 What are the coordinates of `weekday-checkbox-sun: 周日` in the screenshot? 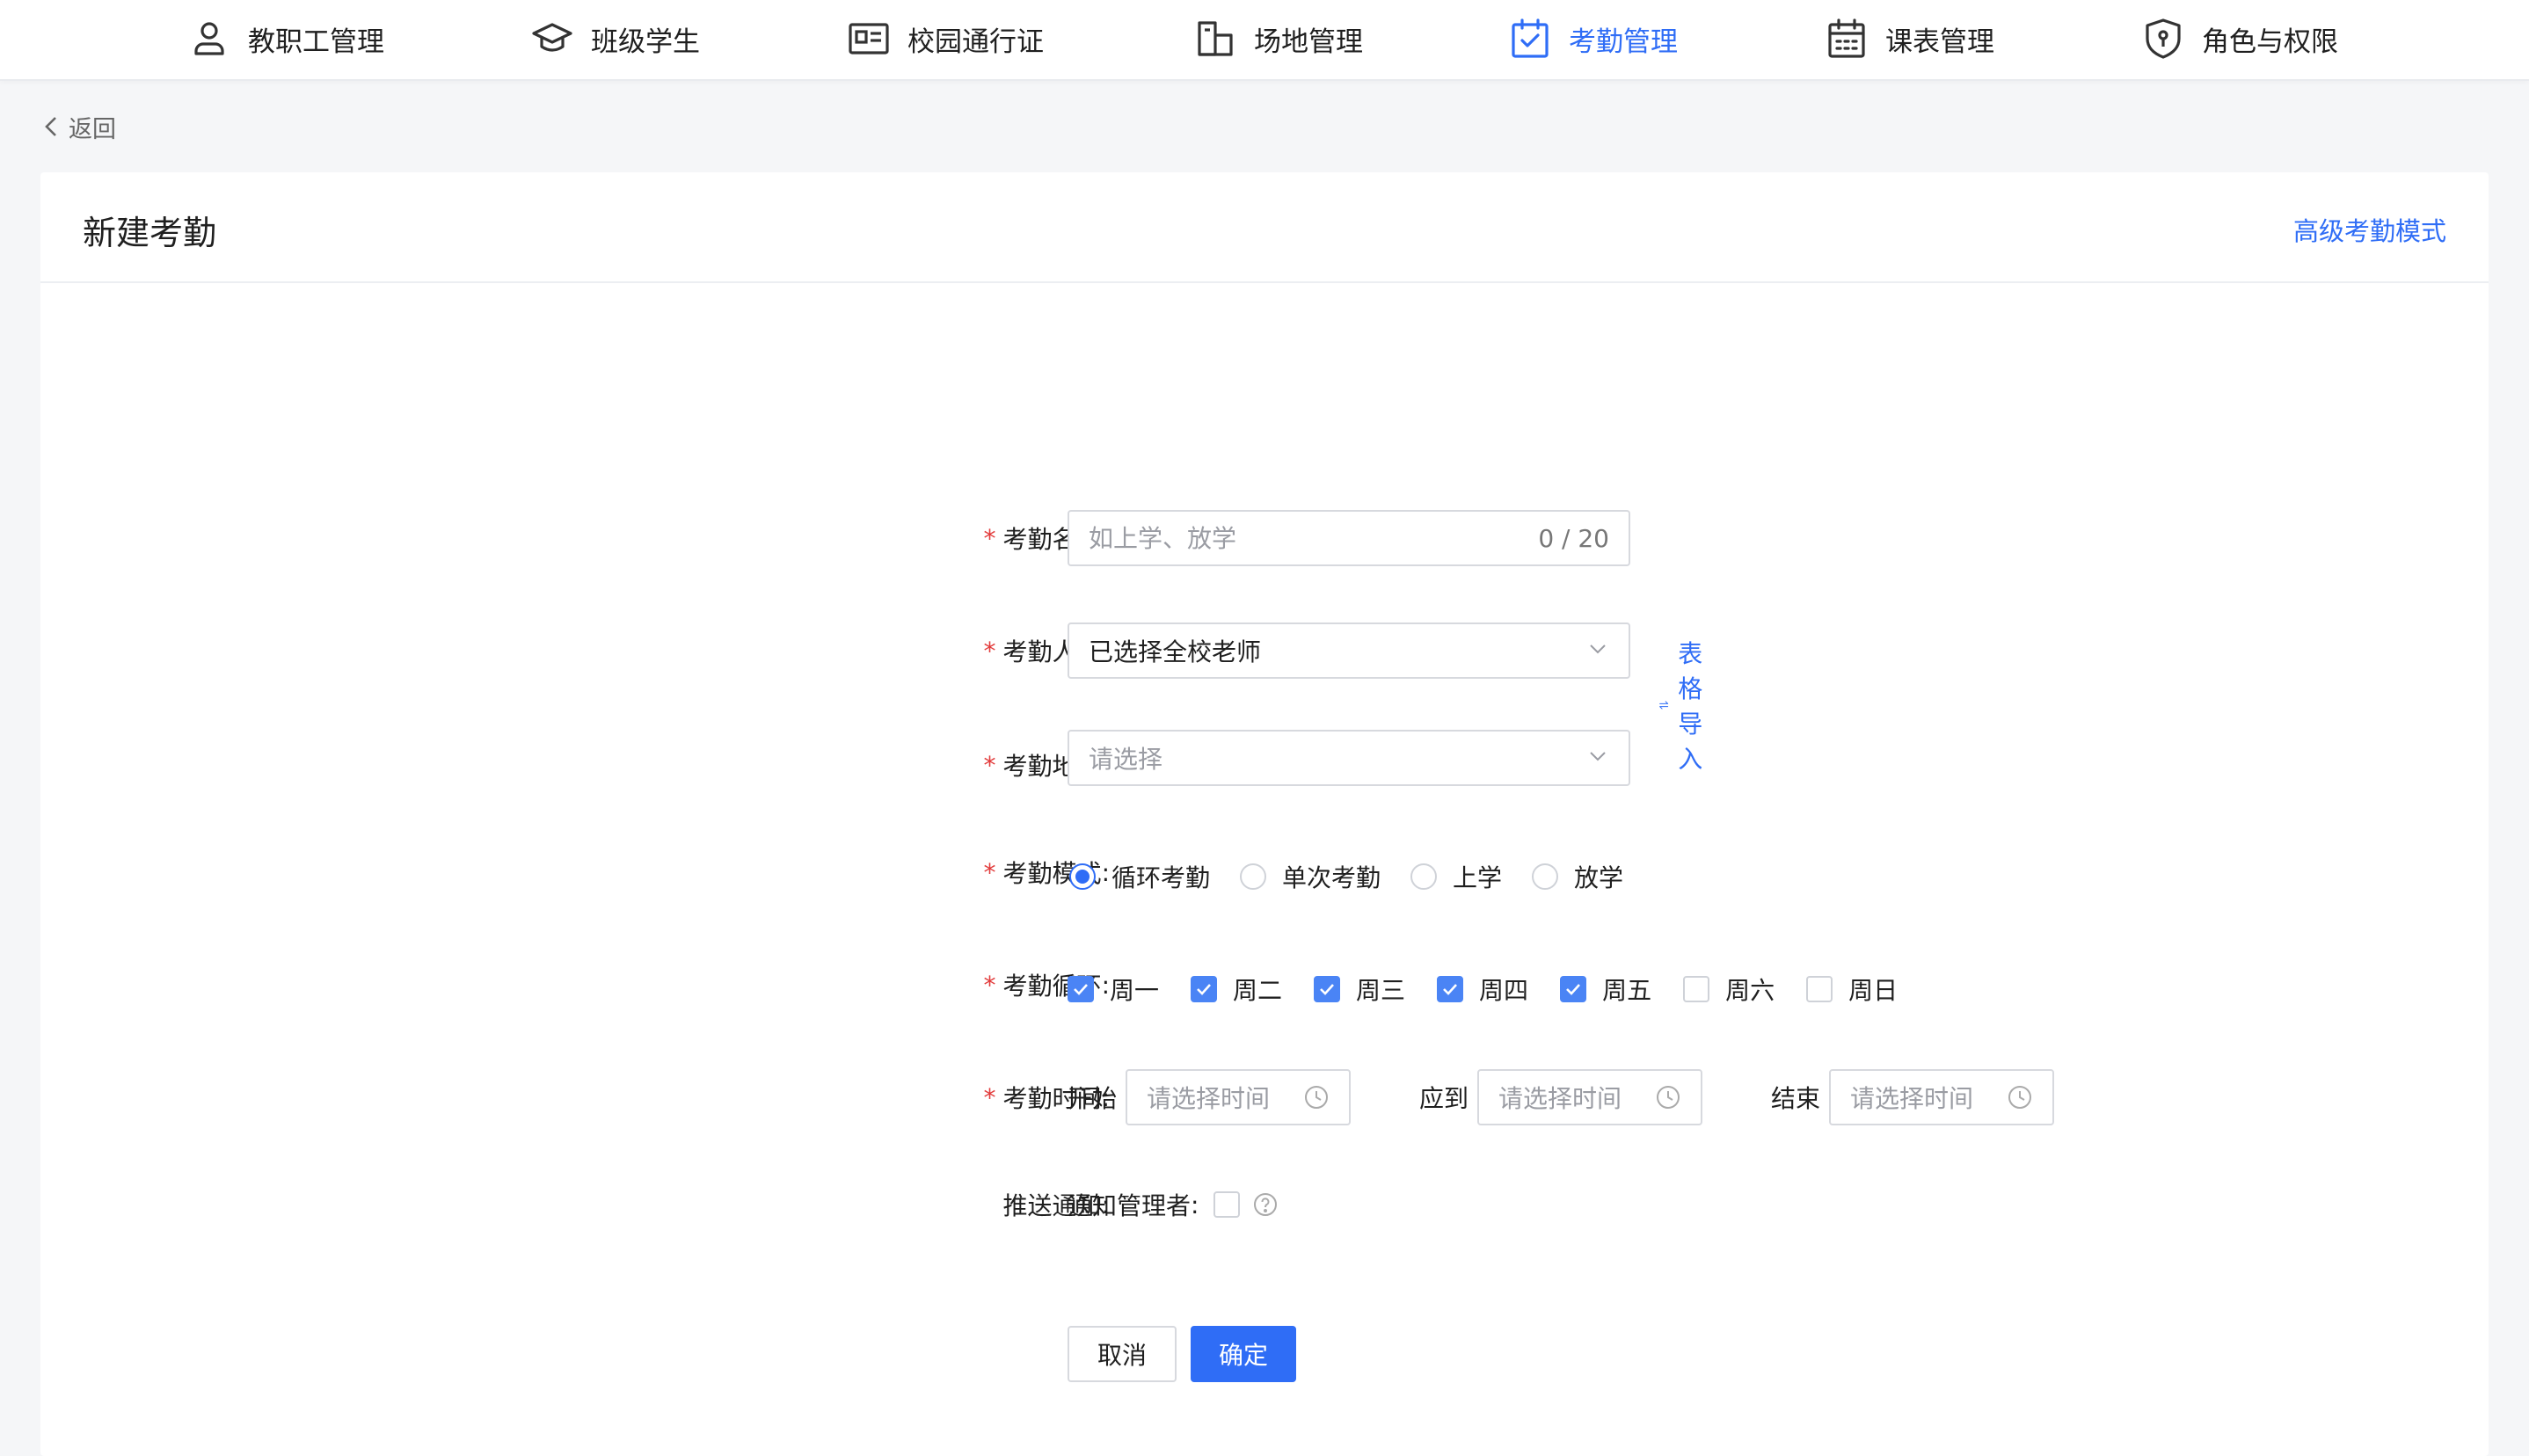 It's located at (1852, 989).